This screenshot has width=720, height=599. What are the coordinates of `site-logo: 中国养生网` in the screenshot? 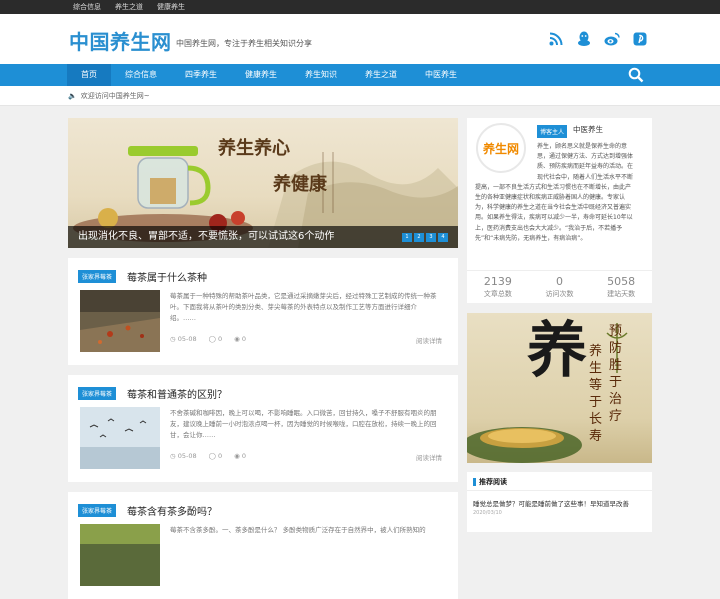 It's located at (120, 40).